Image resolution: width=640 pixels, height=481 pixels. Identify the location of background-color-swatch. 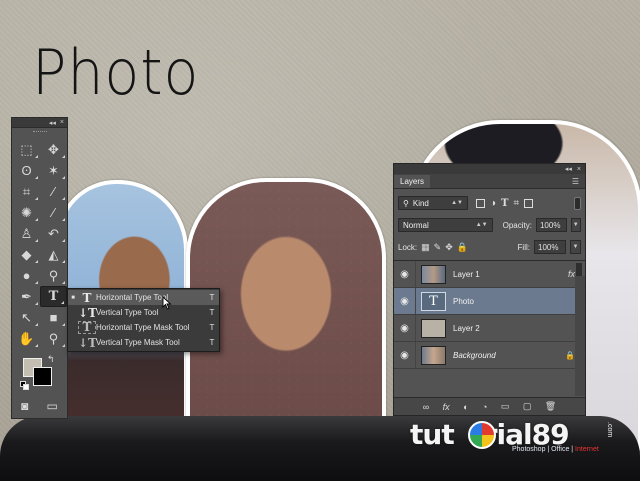
(42, 376).